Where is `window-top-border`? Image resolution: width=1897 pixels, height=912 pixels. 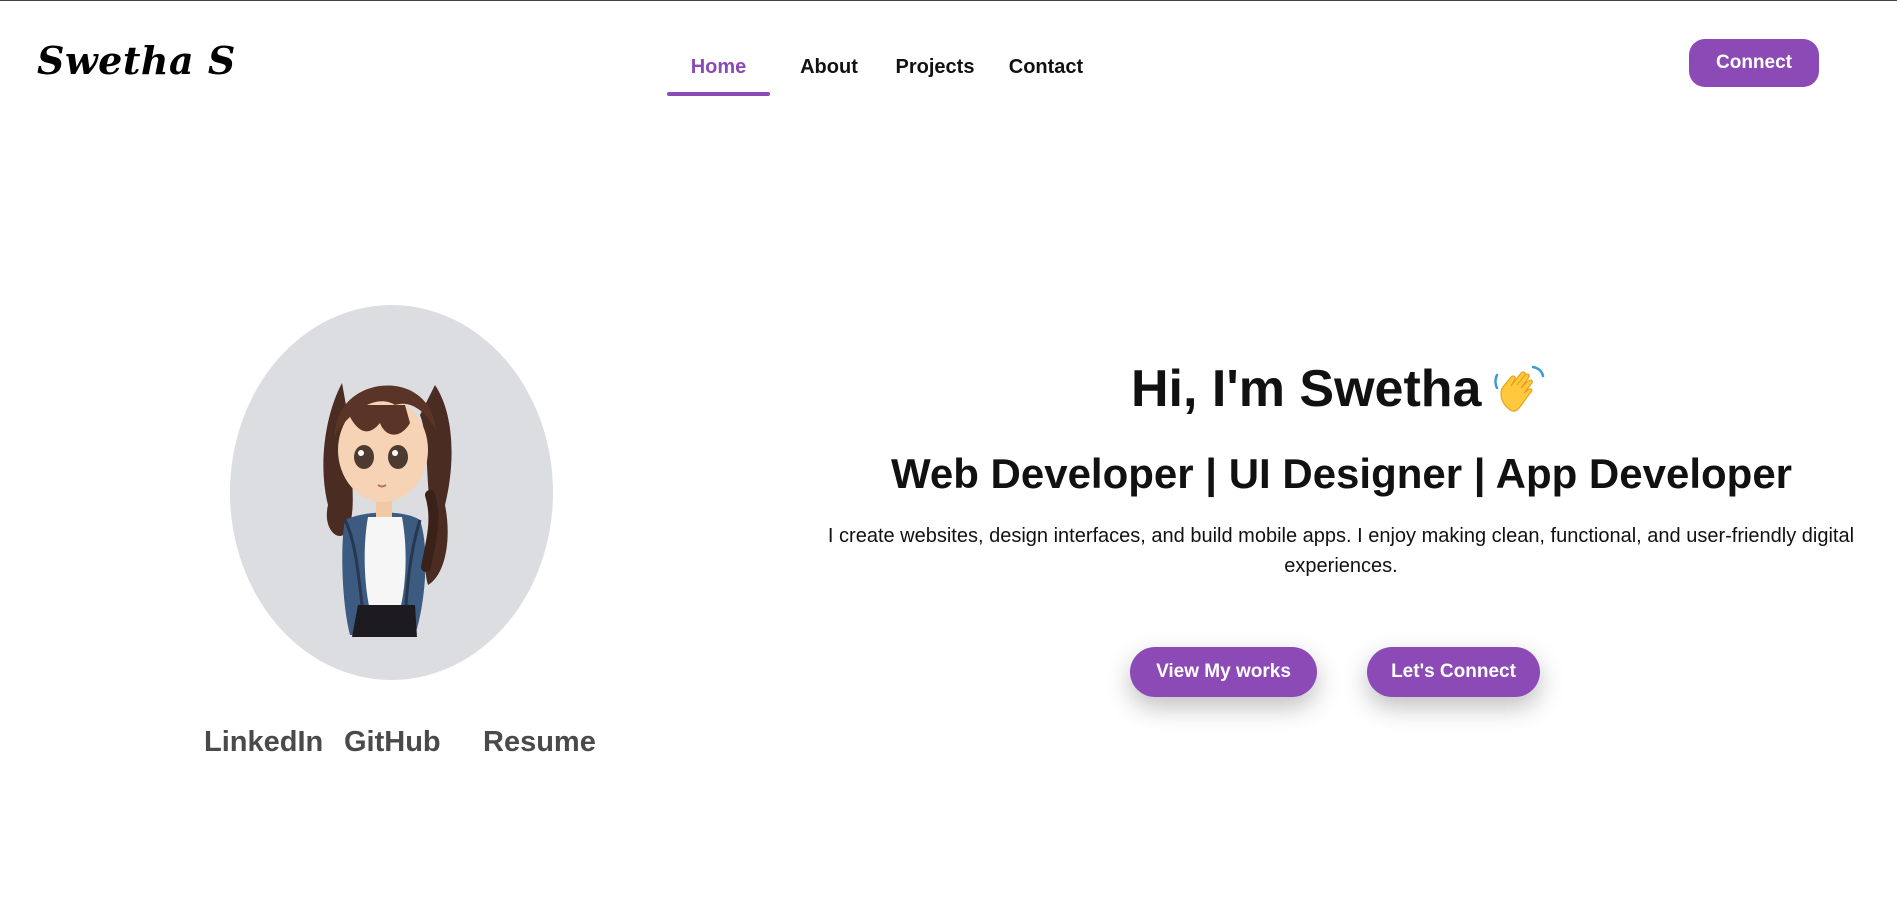 window-top-border is located at coordinates (948, 0).